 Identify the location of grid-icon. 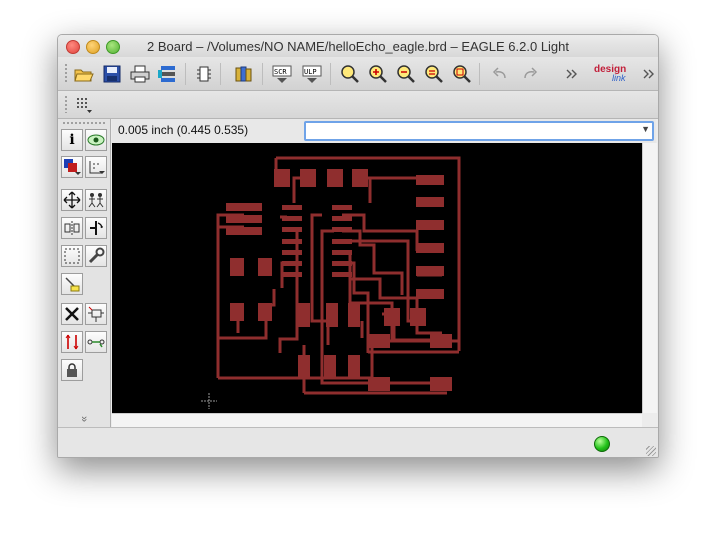
(84, 105).